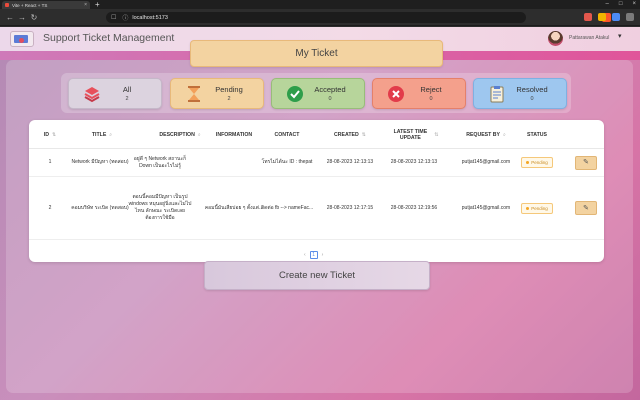 This screenshot has height=400, width=640. What do you see at coordinates (414, 207) in the screenshot?
I see `cell-latest-update: 28-08-2023 12:19:56` at bounding box center [414, 207].